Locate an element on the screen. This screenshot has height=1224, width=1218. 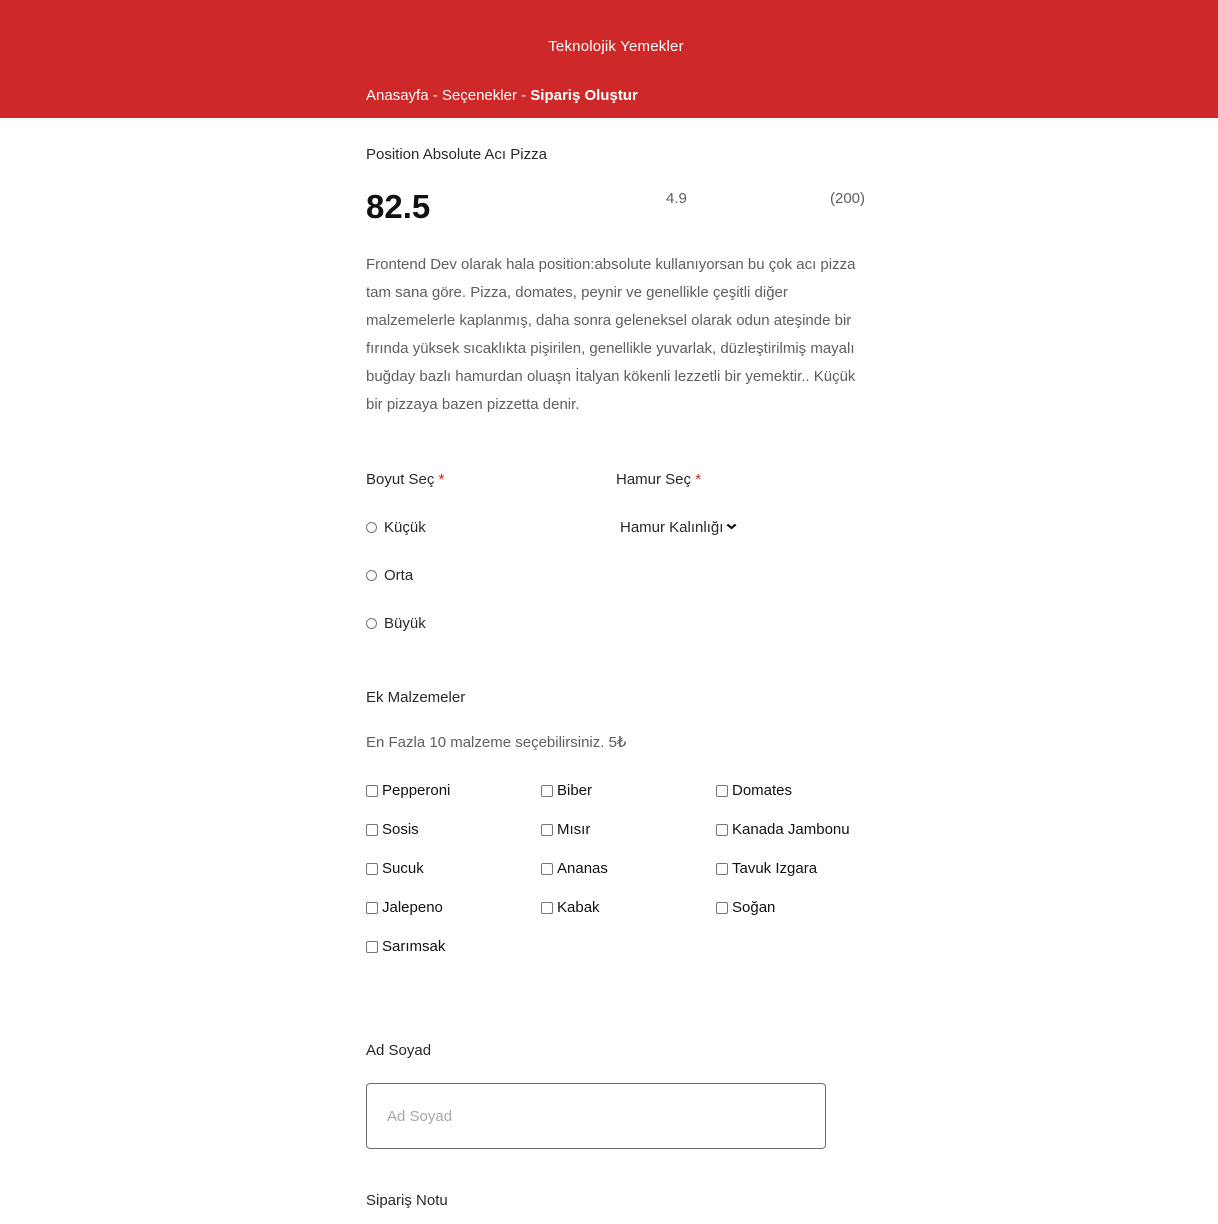
size-radio-large is located at coordinates (371, 623).